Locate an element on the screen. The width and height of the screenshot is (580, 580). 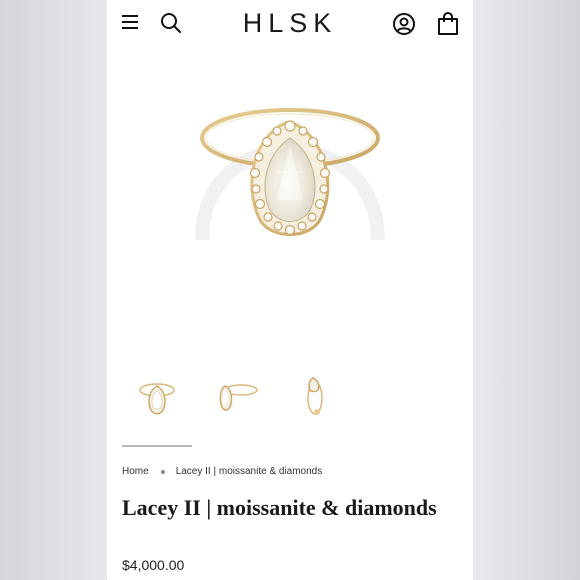
shopping-bag-icon is located at coordinates (448, 24).